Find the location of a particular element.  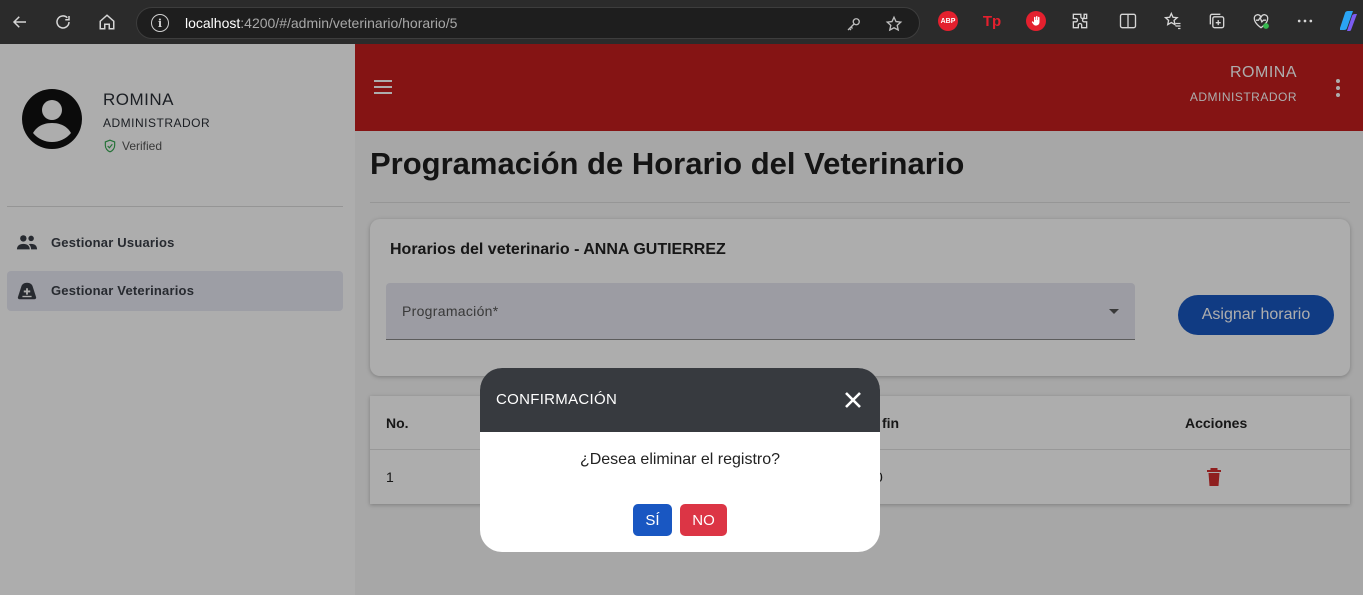

dialog-header: CONFIRMACIÓN is located at coordinates (680, 400).